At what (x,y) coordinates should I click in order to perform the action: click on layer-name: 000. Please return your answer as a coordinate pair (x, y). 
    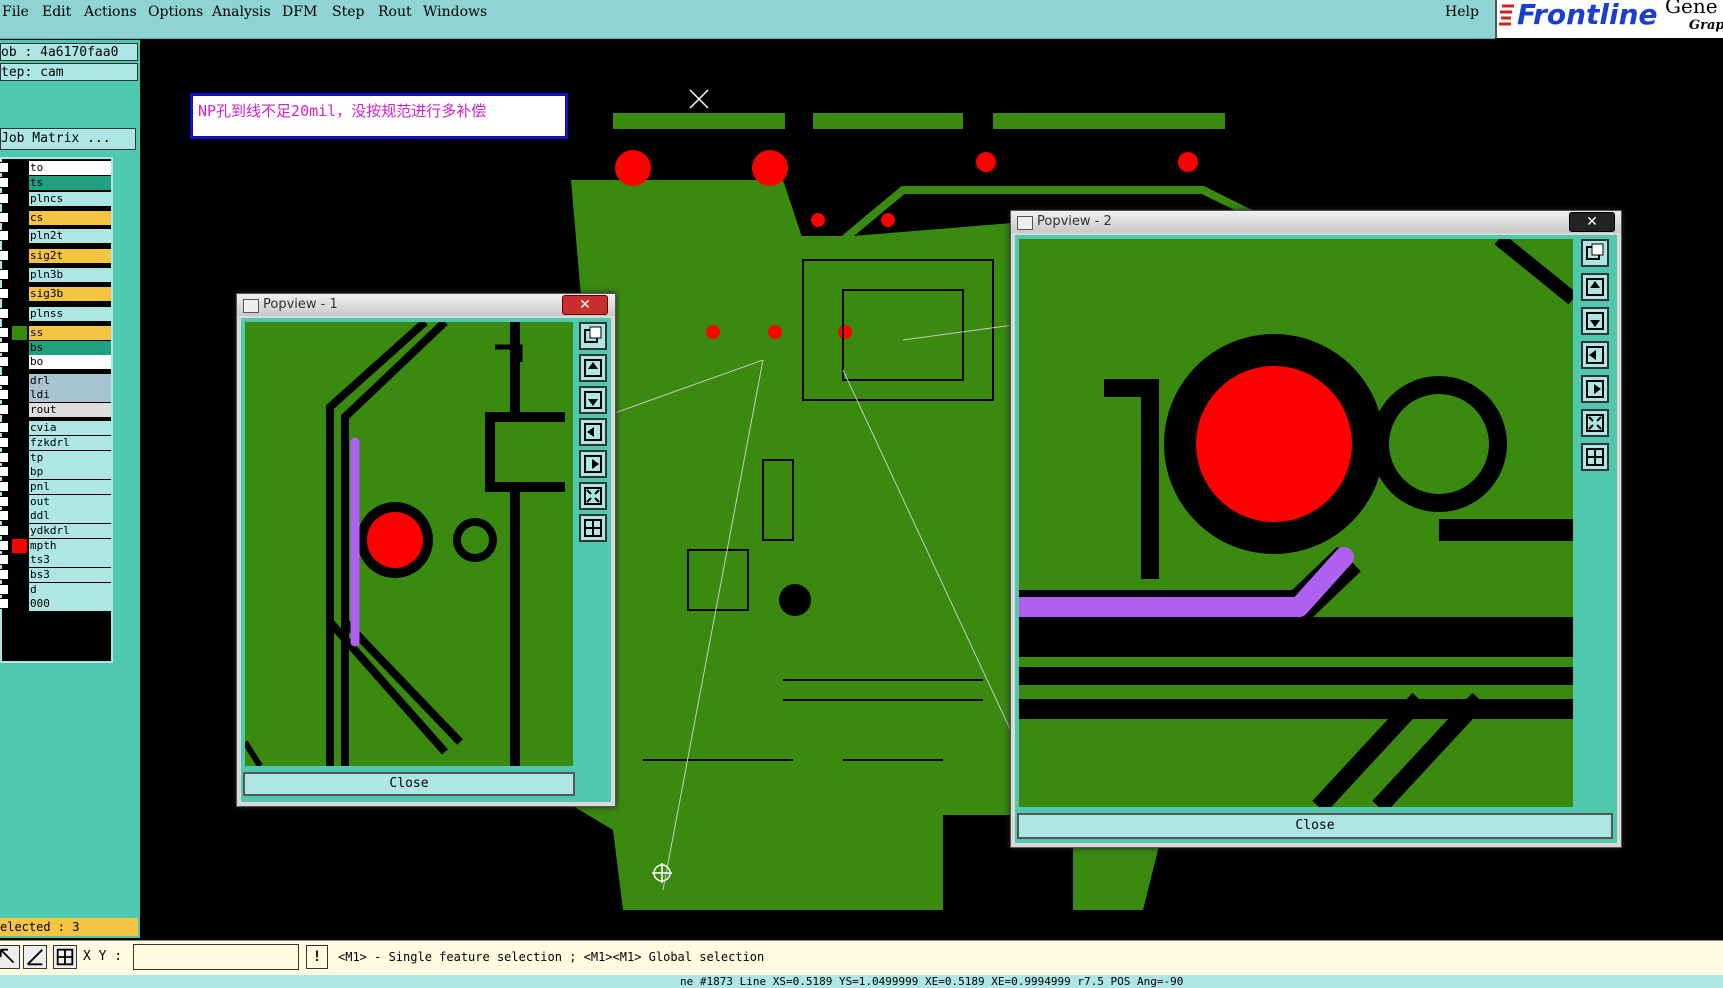
    Looking at the image, I should click on (70, 604).